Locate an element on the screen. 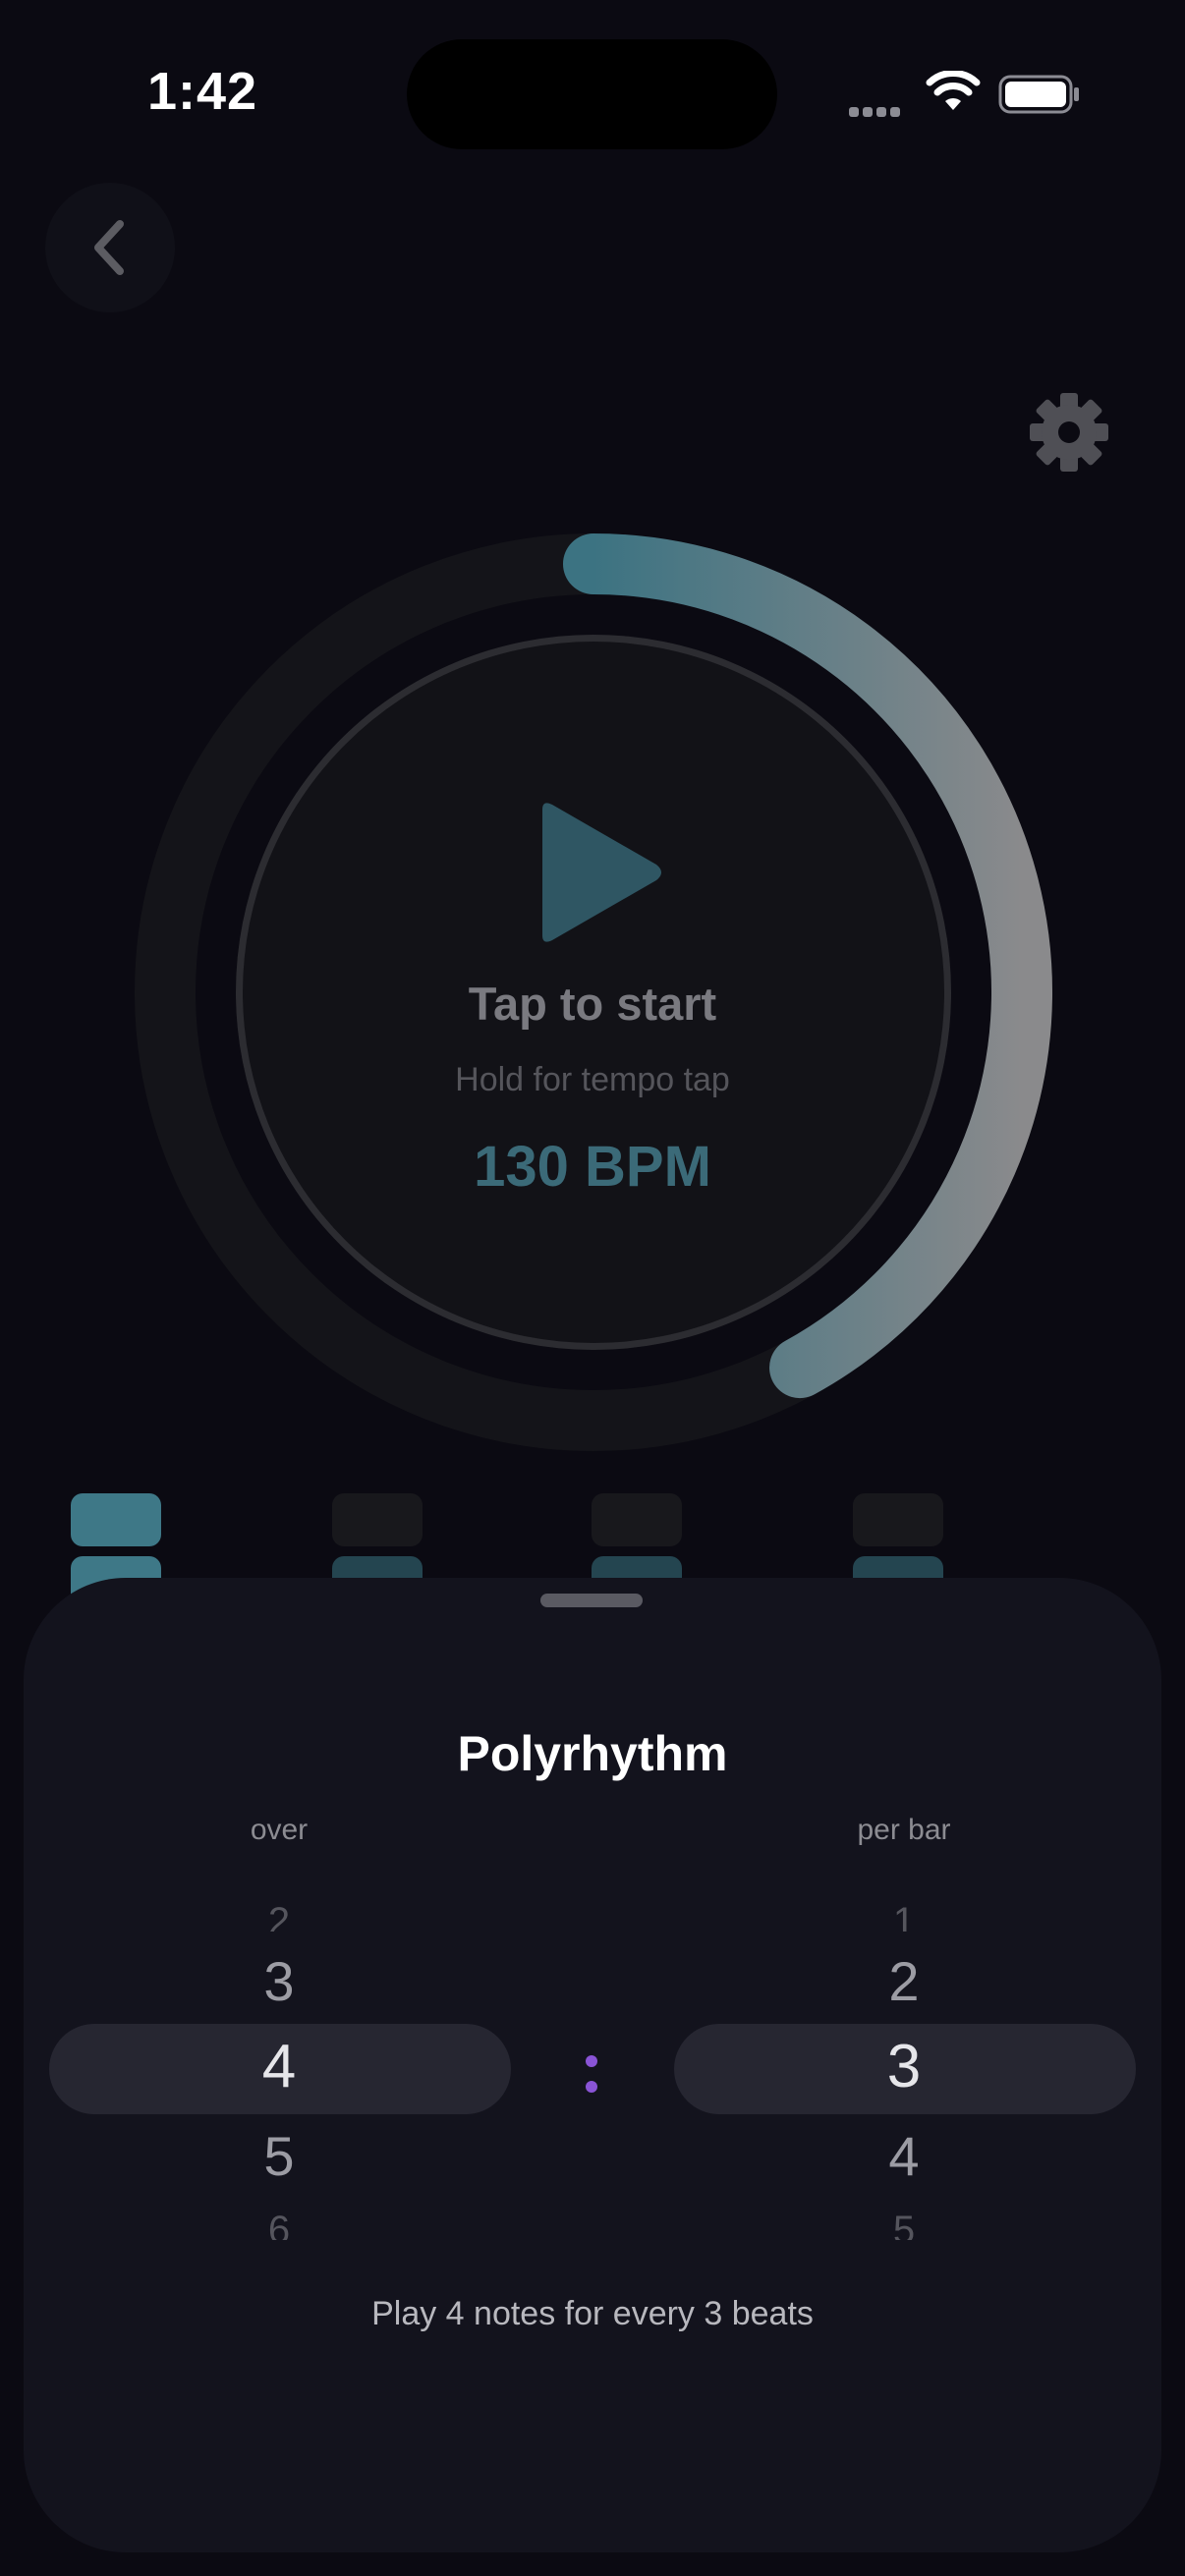 Image resolution: width=1185 pixels, height=2576 pixels. right-picker-option: 1 is located at coordinates (904, 1916).